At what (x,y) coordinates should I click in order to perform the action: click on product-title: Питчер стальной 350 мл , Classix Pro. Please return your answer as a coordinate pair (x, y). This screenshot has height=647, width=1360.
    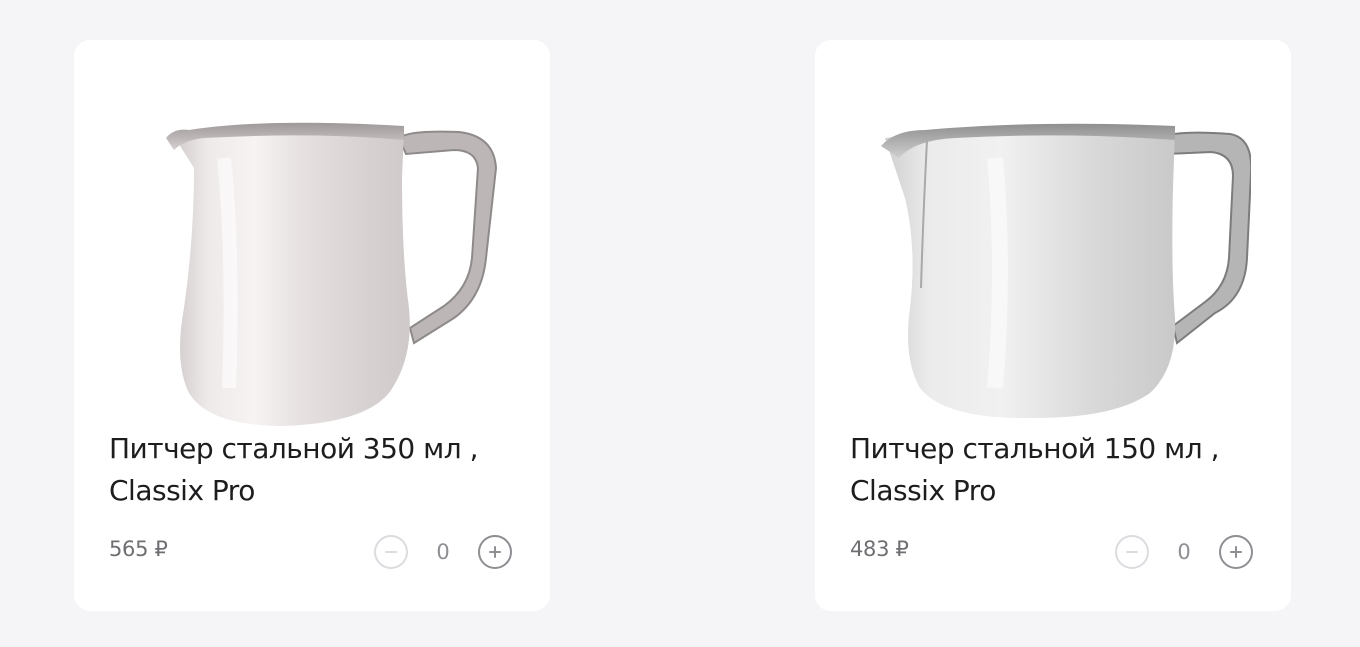
    Looking at the image, I should click on (314, 470).